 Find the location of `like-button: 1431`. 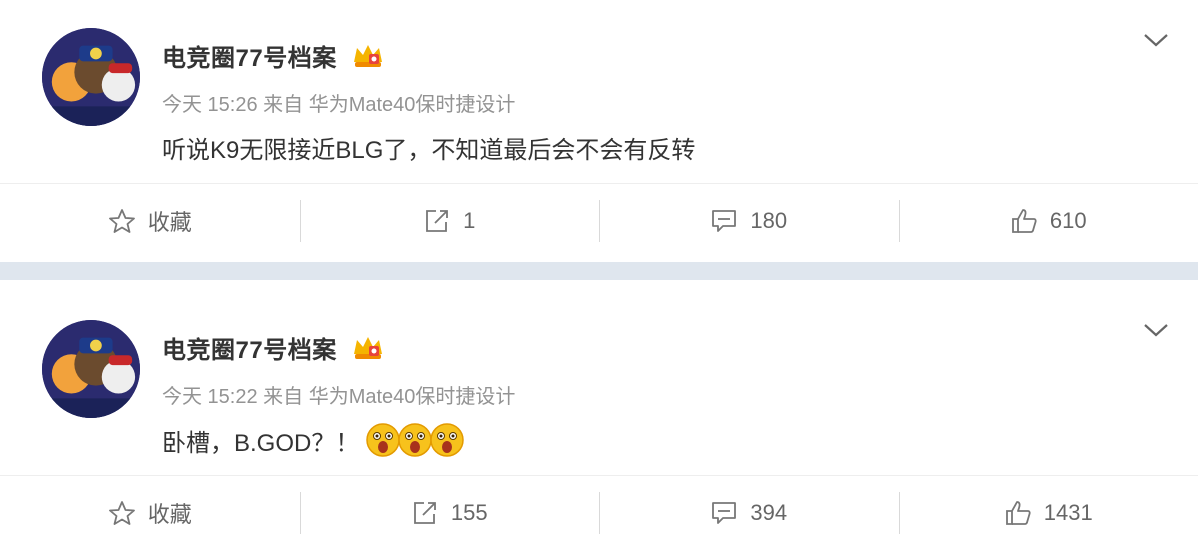

like-button: 1431 is located at coordinates (1048, 513).